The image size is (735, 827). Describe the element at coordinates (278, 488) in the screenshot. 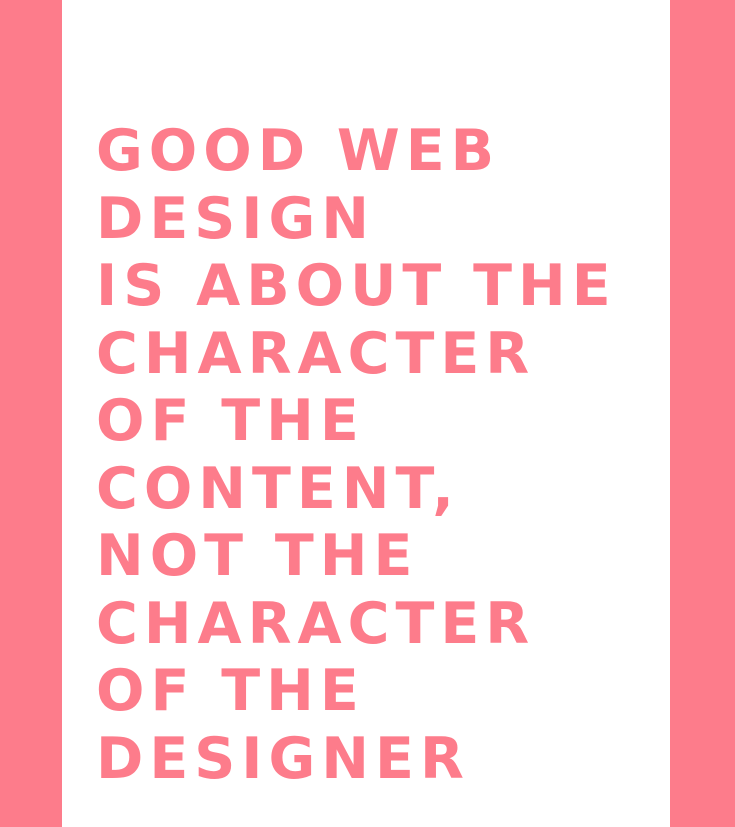

I see `quote-line: CONTENT,` at that location.